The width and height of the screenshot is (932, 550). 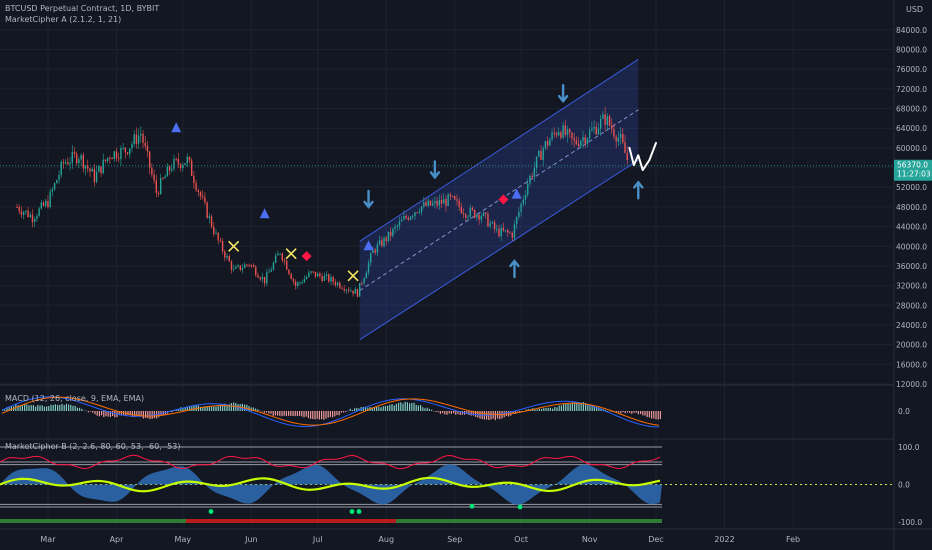 What do you see at coordinates (911, 148) in the screenshot?
I see `price-axis-tick: 60000.0` at bounding box center [911, 148].